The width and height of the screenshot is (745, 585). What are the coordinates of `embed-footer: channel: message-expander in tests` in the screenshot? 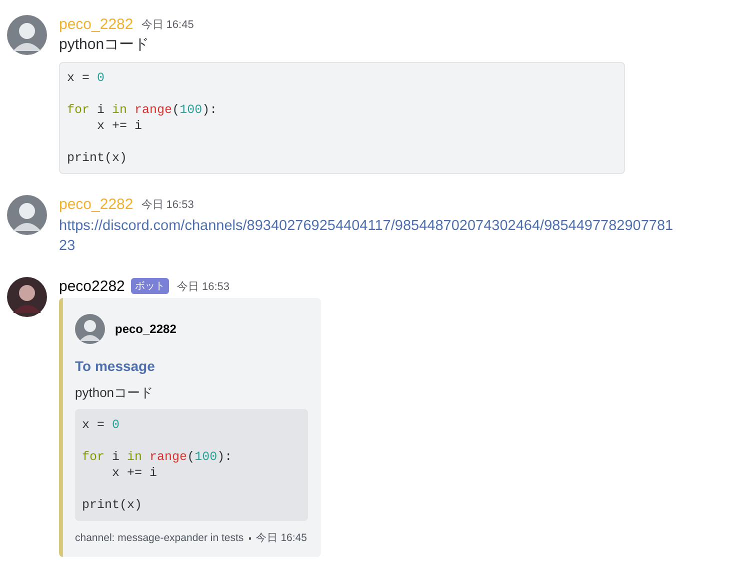 It's located at (159, 538).